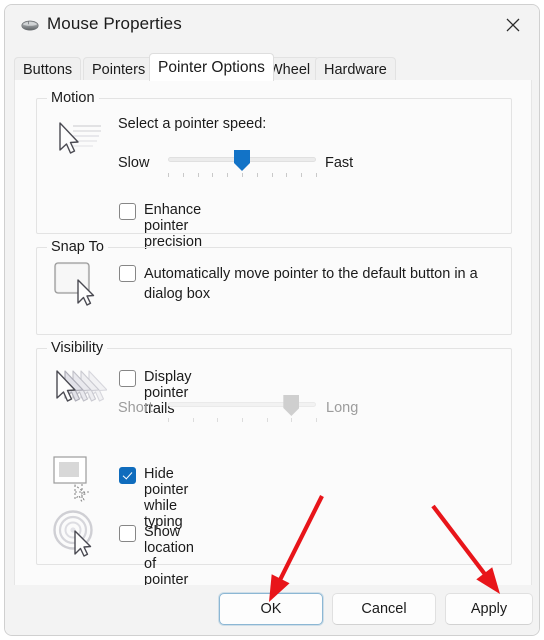 Image resolution: width=544 pixels, height=640 pixels. Describe the element at coordinates (78, 141) in the screenshot. I see `pointer-motion-icon` at that location.